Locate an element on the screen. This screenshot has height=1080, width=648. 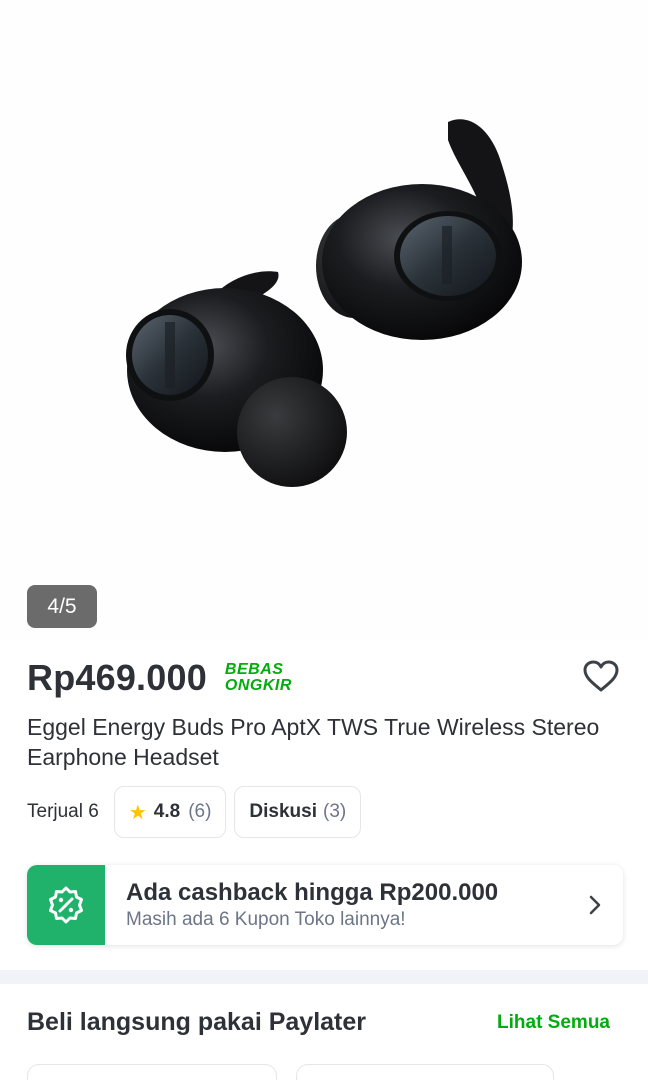
free-shipping-badge: BEBAS ONGKIR is located at coordinates (258, 678).